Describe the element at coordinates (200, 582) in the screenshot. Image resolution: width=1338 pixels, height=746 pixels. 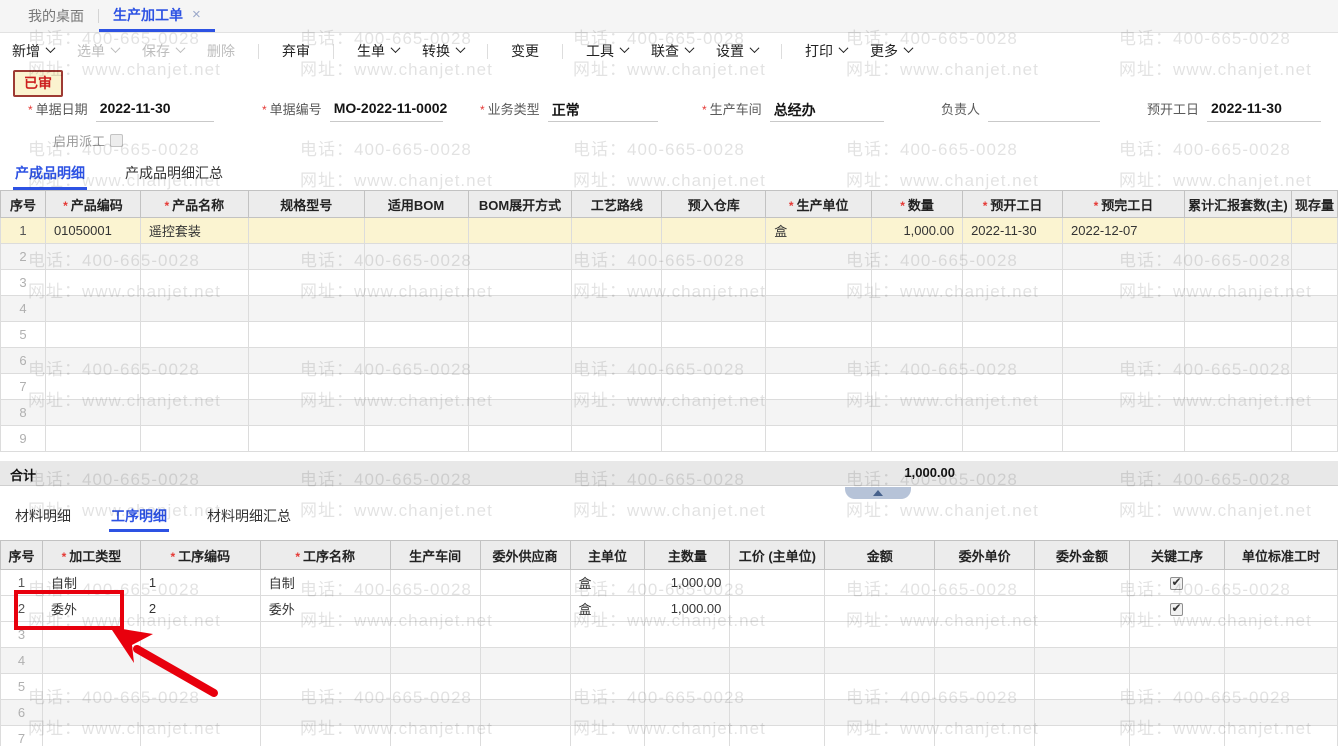
I see `table-cell: 1` at that location.